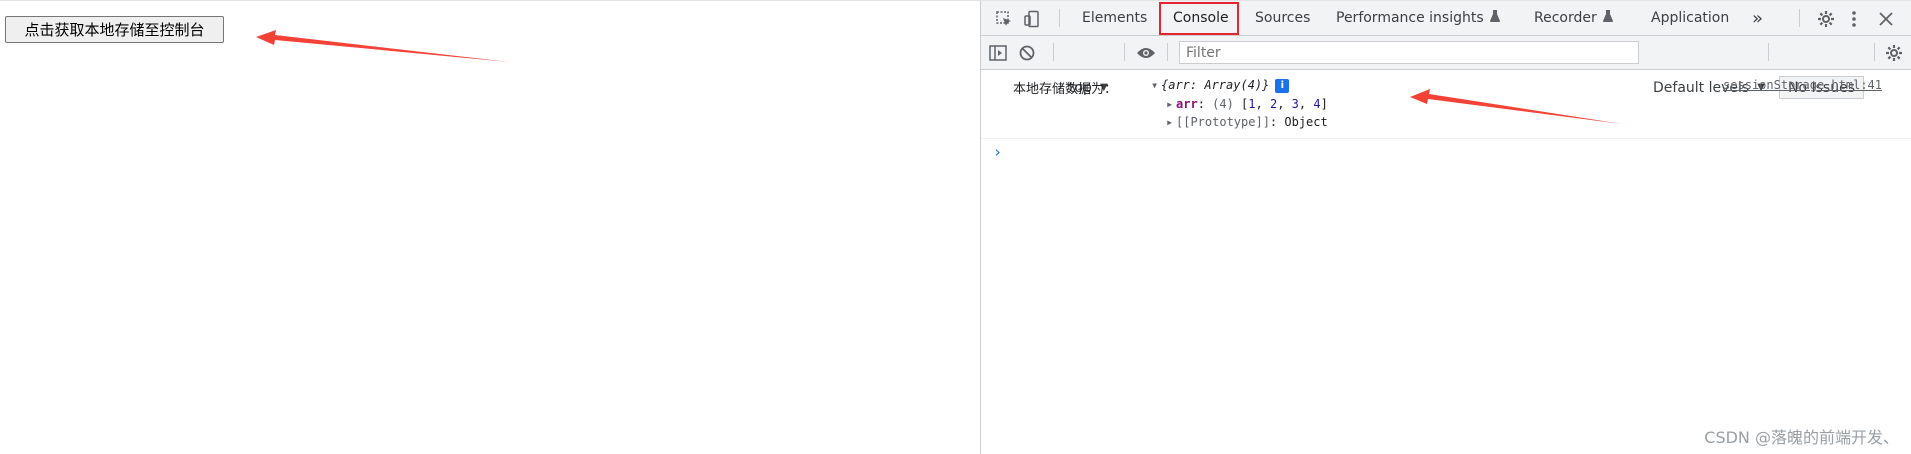  What do you see at coordinates (1187, 104) in the screenshot?
I see `property-key: arr` at bounding box center [1187, 104].